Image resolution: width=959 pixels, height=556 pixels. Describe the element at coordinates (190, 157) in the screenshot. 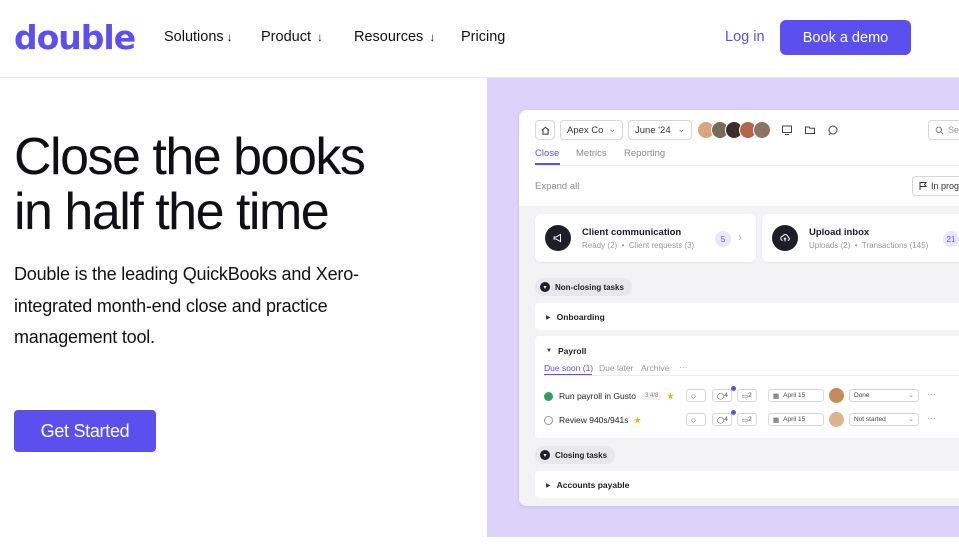

I see `hero-title-line-1: Close the books` at that location.